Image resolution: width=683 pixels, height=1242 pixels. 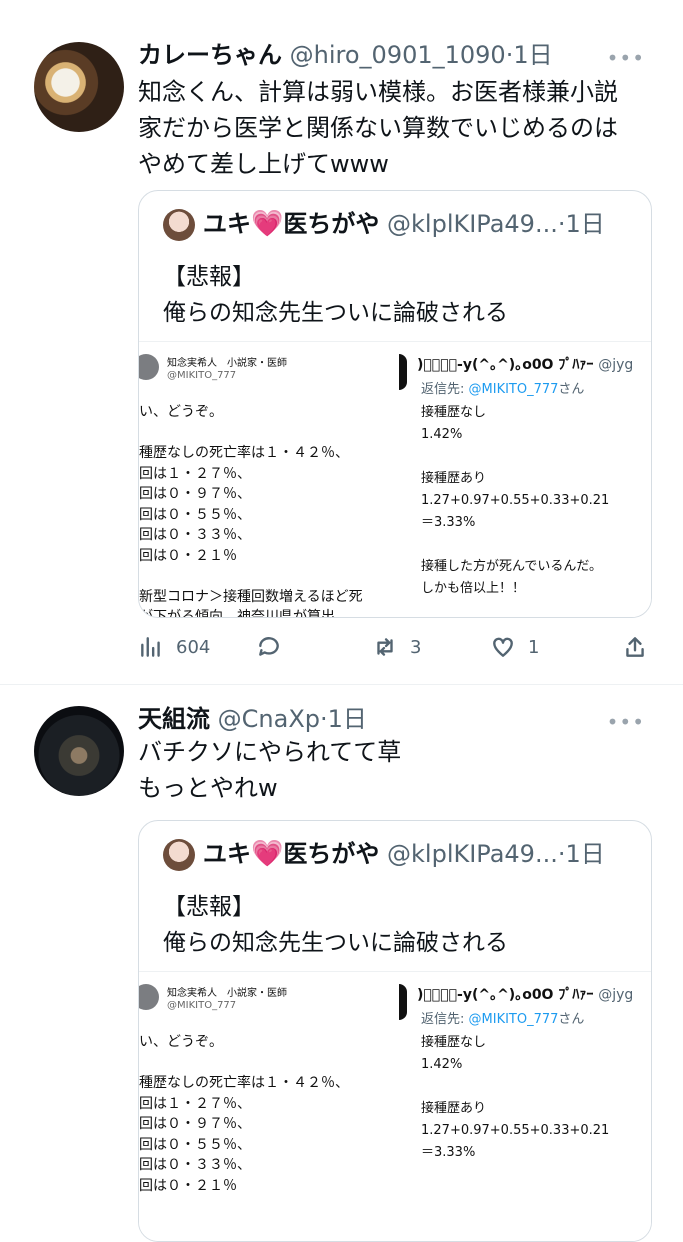 I want to click on tweet-divider, so click(x=341, y=684).